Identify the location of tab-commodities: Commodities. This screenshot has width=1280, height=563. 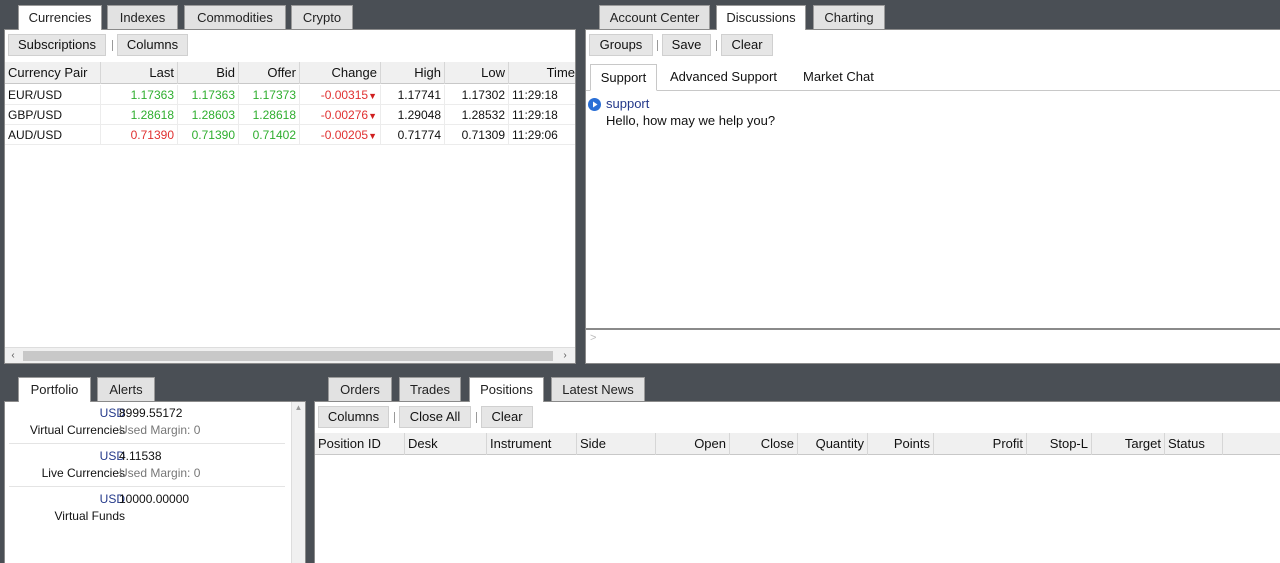
(235, 17).